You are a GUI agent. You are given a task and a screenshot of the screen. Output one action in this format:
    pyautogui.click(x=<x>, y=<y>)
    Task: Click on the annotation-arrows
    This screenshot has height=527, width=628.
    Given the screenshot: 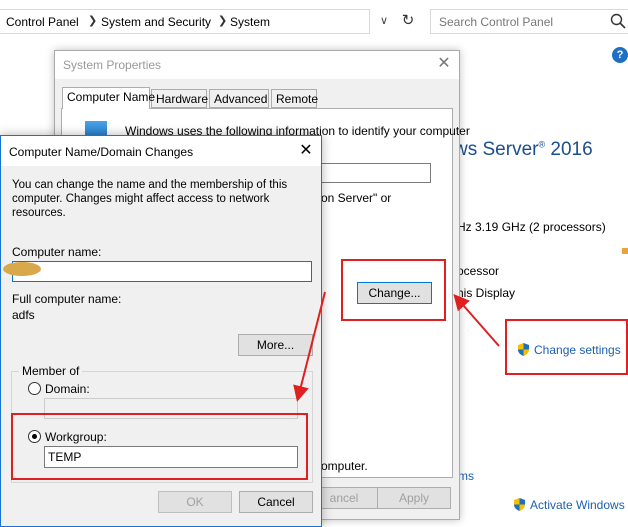 What is the action you would take?
    pyautogui.click(x=396, y=346)
    